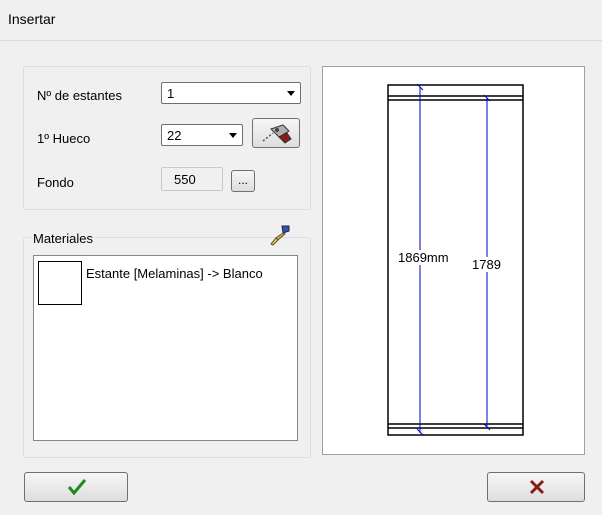 Image resolution: width=602 pixels, height=515 pixels. I want to click on title-bar: Insertar, so click(301, 20).